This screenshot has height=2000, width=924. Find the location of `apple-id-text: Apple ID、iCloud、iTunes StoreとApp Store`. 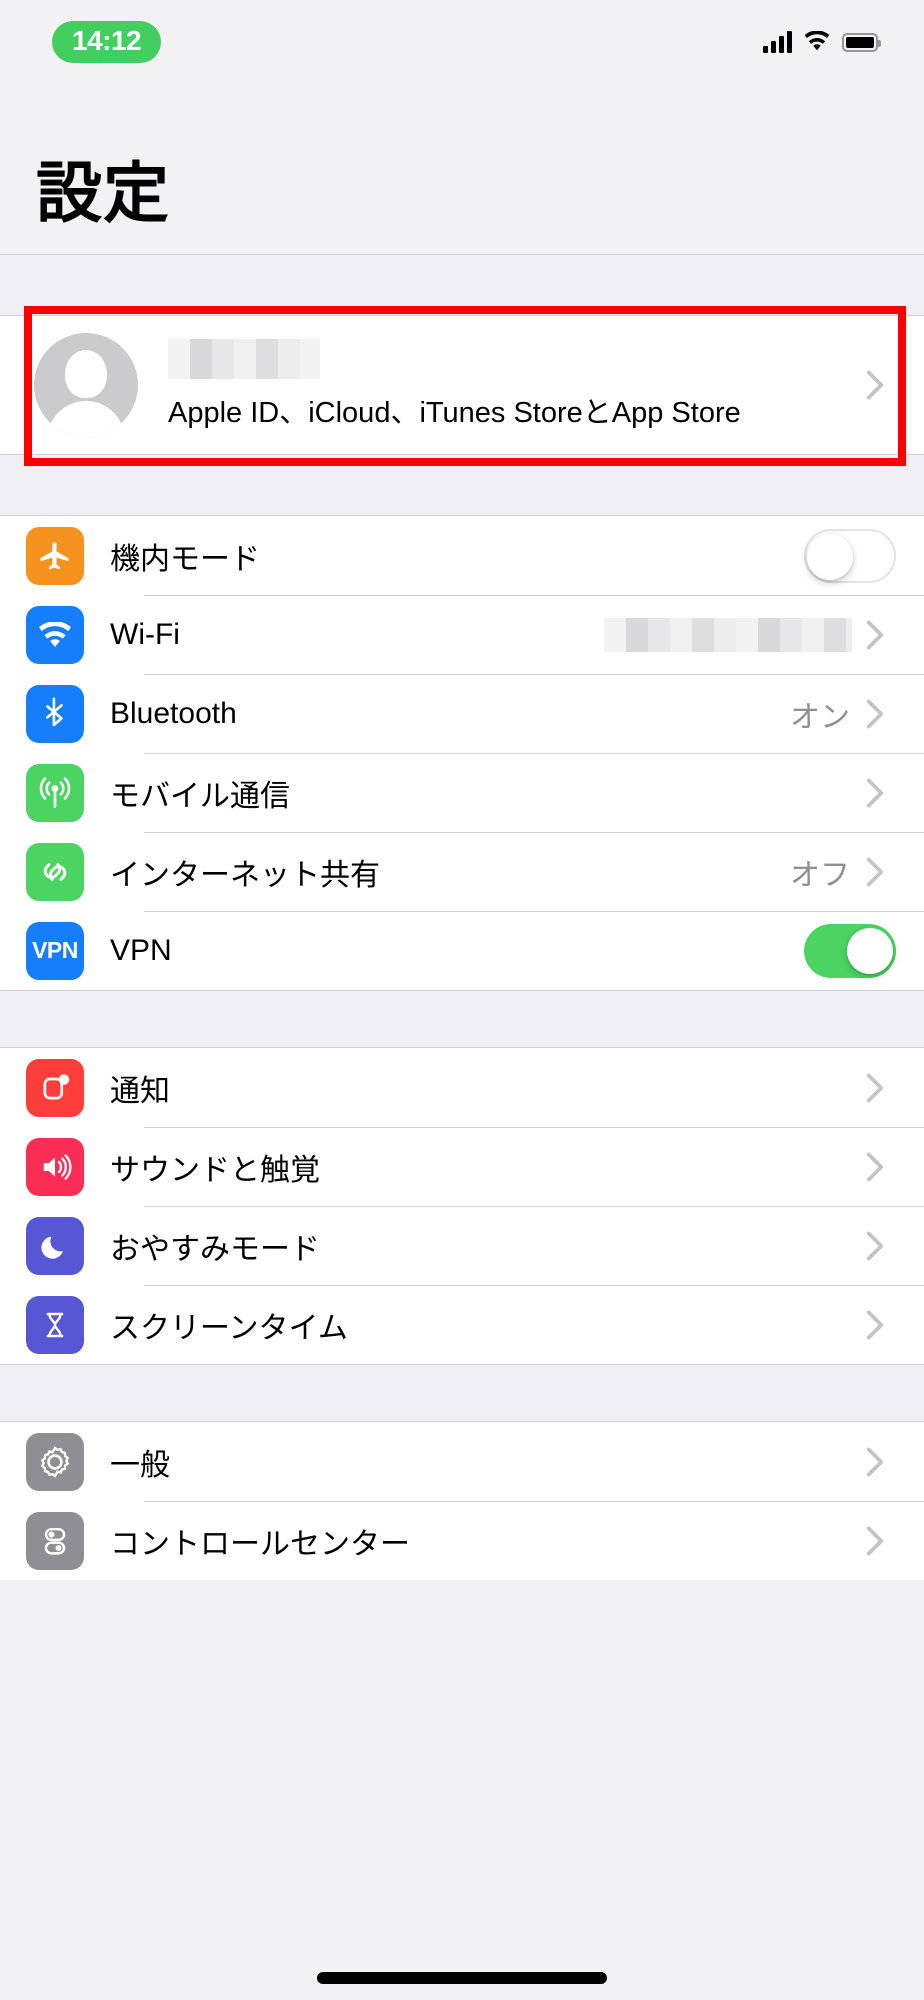

apple-id-text: Apple ID、iCloud、iTunes StoreとApp Store is located at coordinates (502, 385).